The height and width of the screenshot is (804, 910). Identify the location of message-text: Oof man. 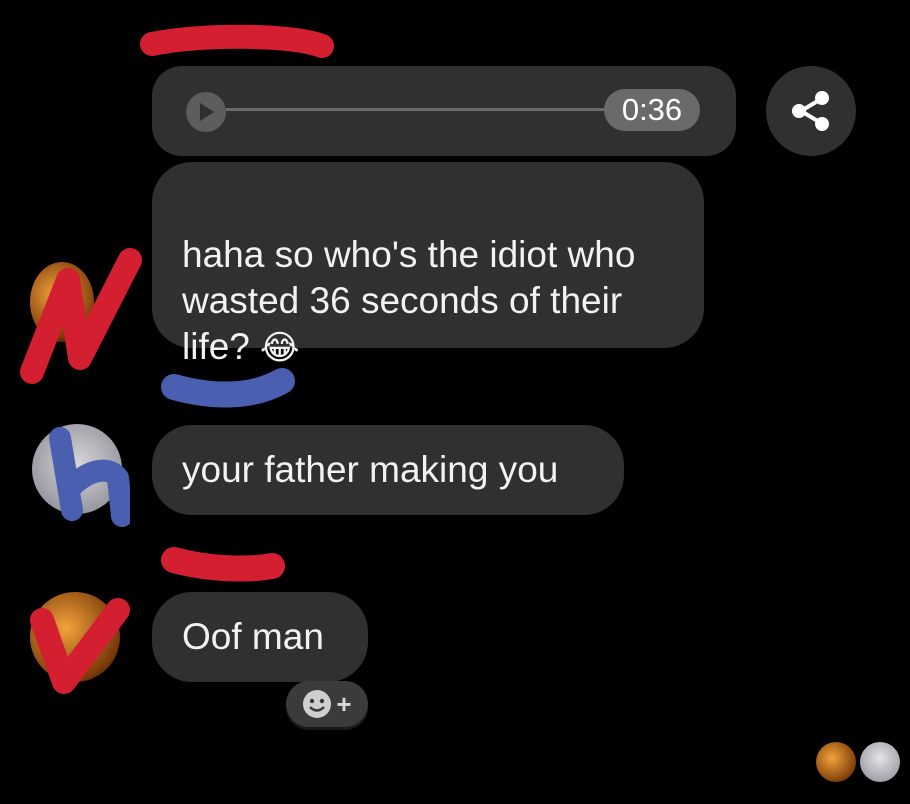
(253, 636).